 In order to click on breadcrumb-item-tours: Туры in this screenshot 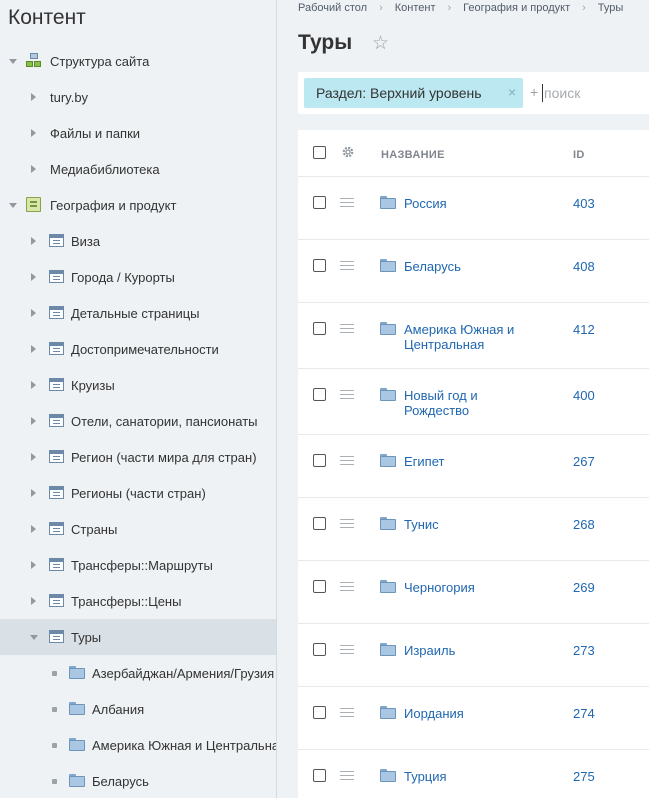, I will do `click(611, 8)`.